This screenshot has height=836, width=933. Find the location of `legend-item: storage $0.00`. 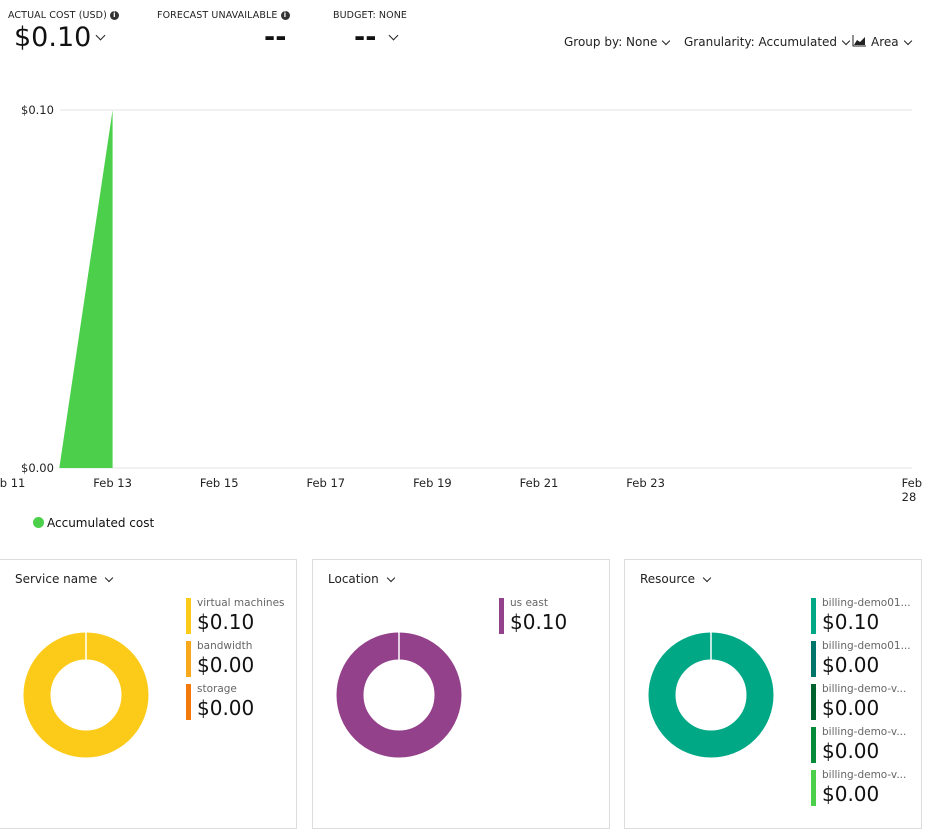

legend-item: storage $0.00 is located at coordinates (235, 704).